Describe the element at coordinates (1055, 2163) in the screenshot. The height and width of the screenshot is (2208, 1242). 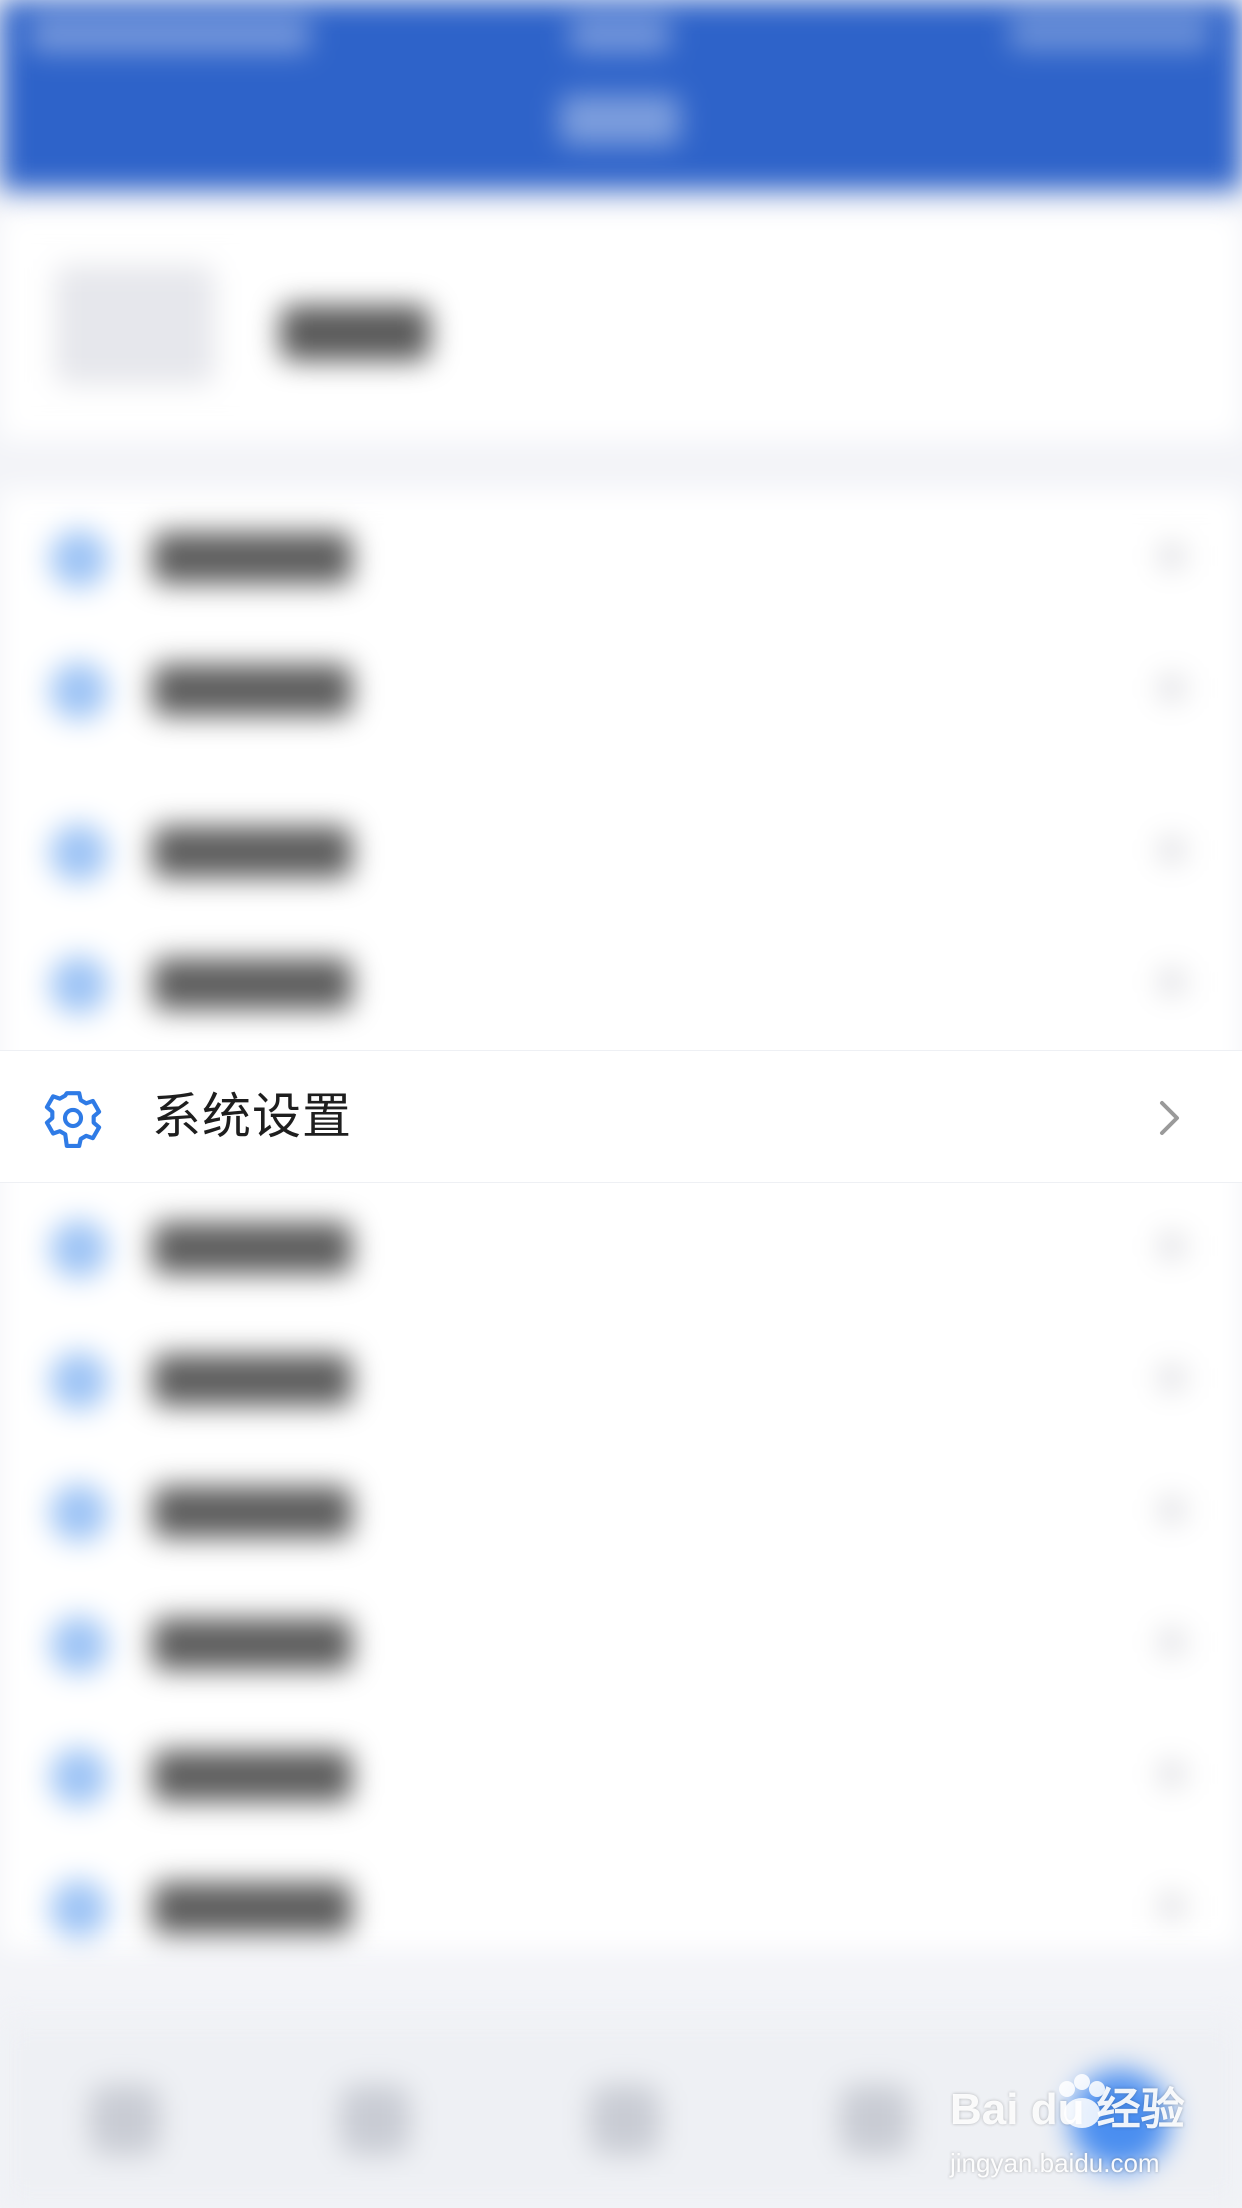
I see `watermark-url: jingyan.baidu.com` at that location.